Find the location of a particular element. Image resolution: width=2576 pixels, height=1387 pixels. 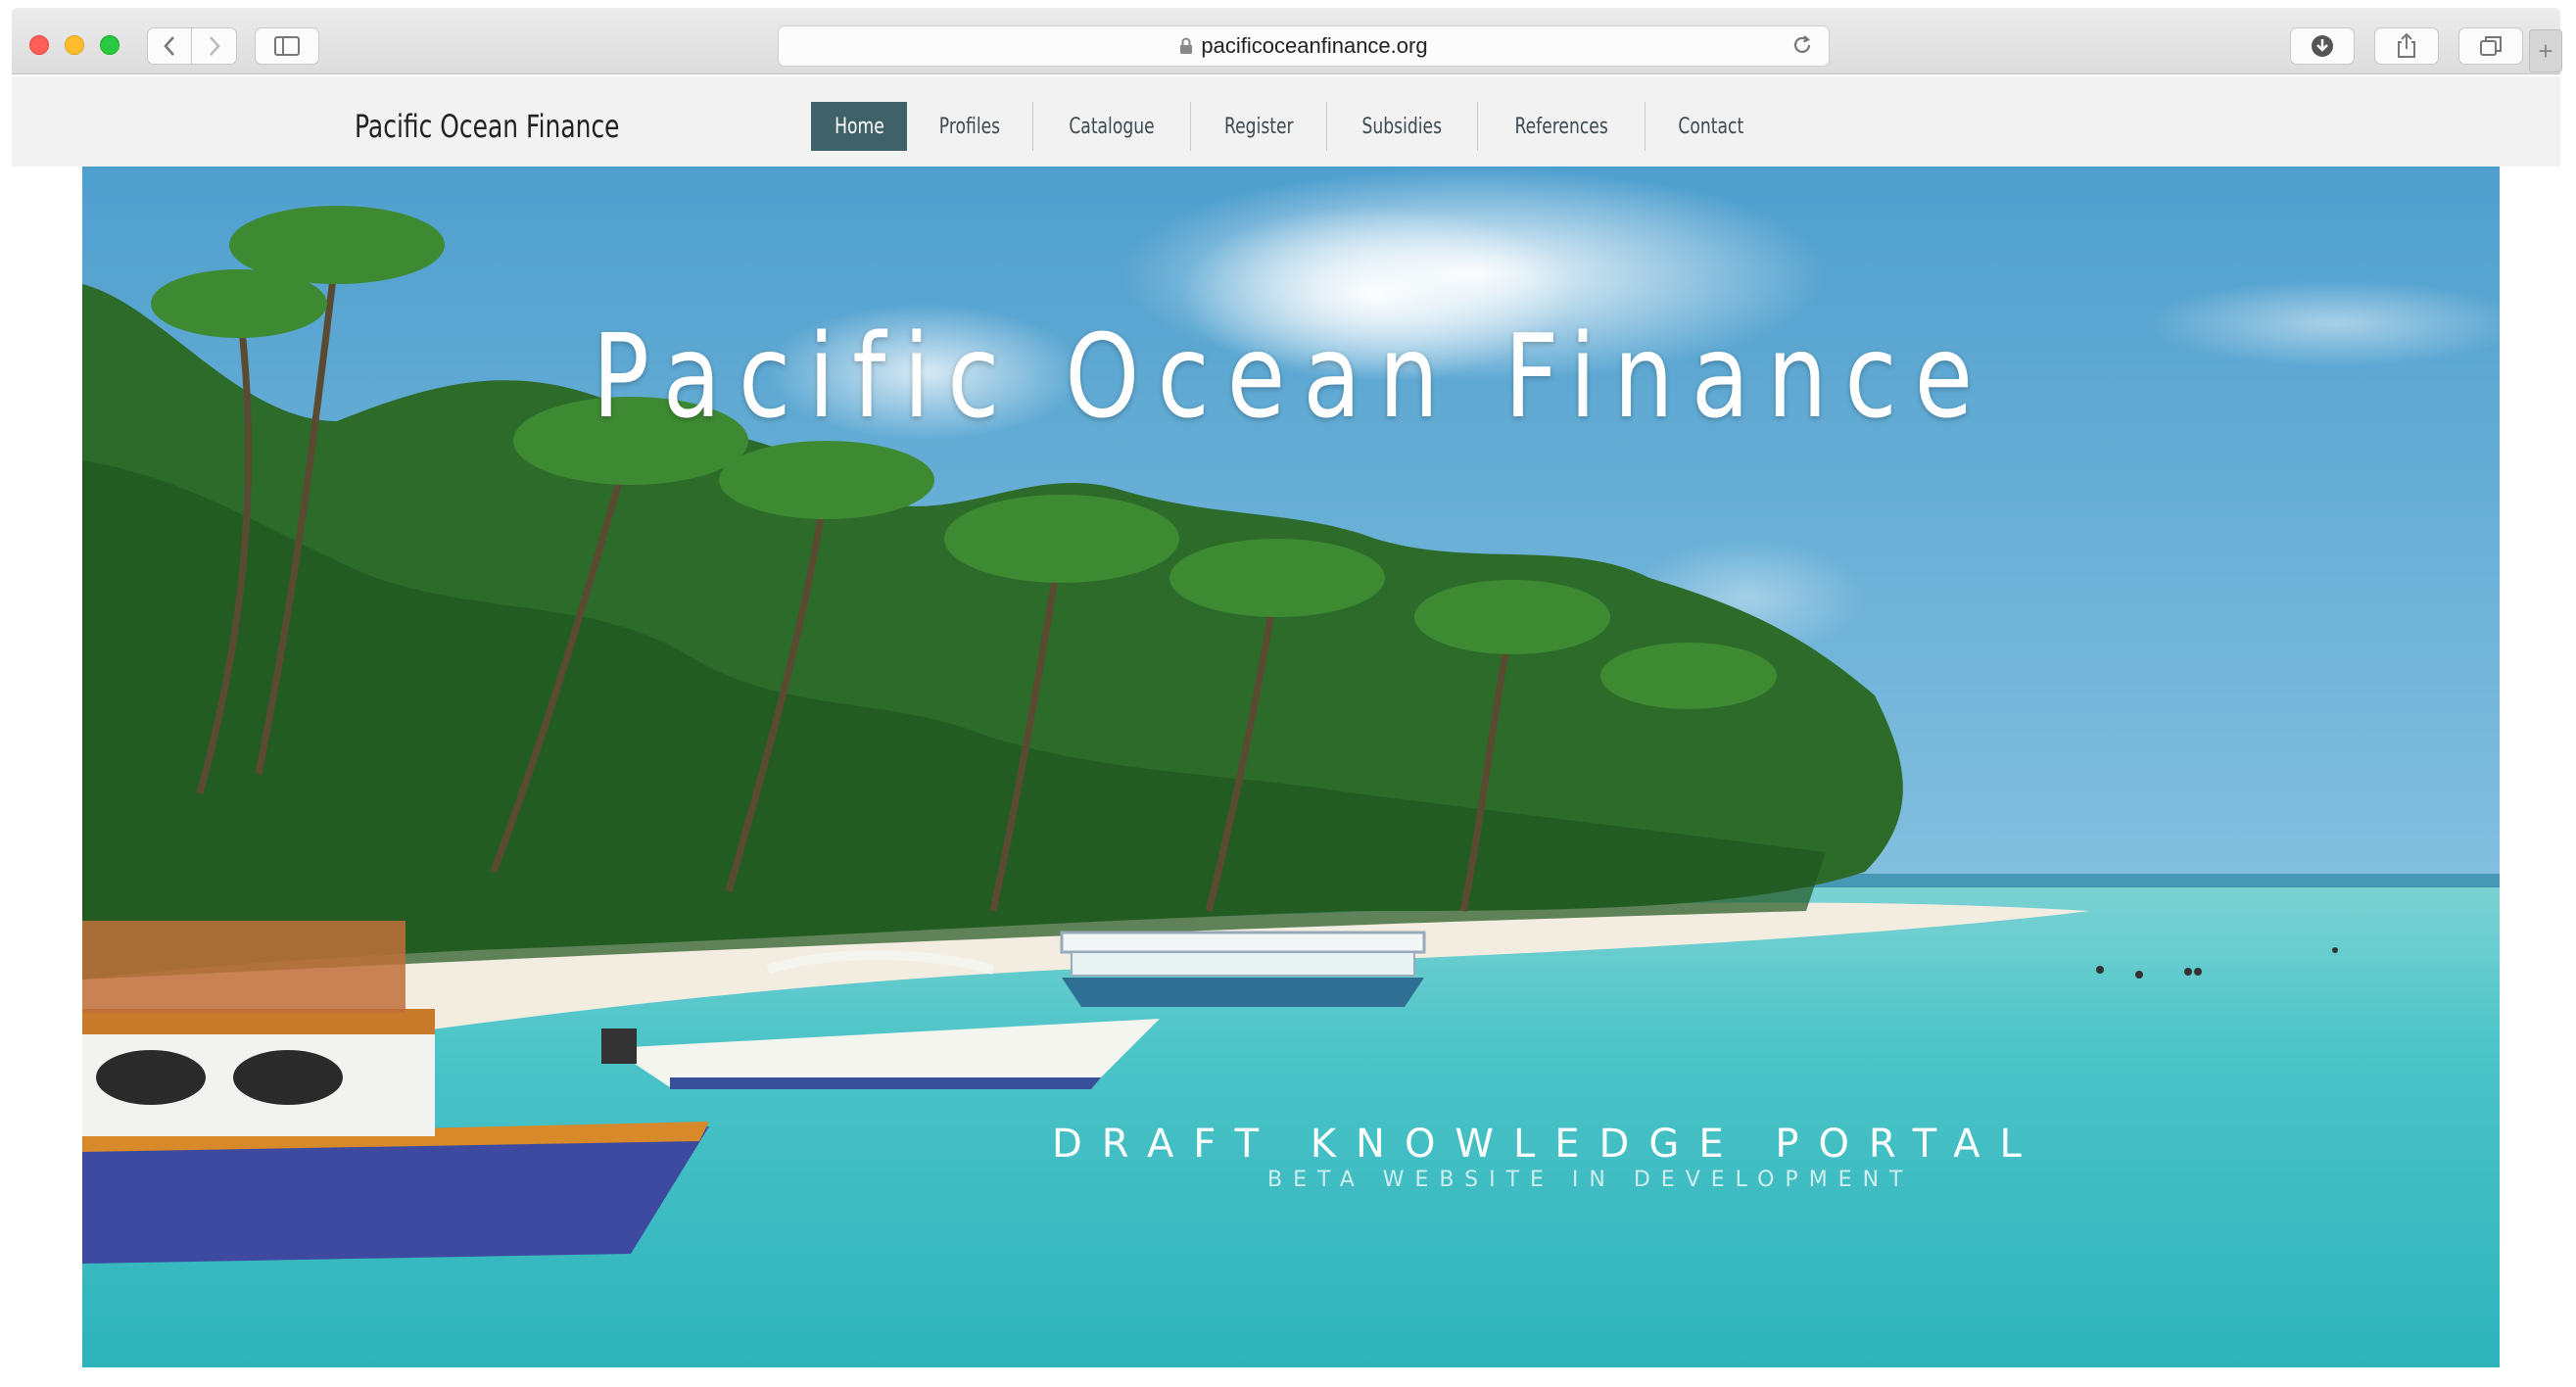

chevron-left-icon is located at coordinates (169, 46).